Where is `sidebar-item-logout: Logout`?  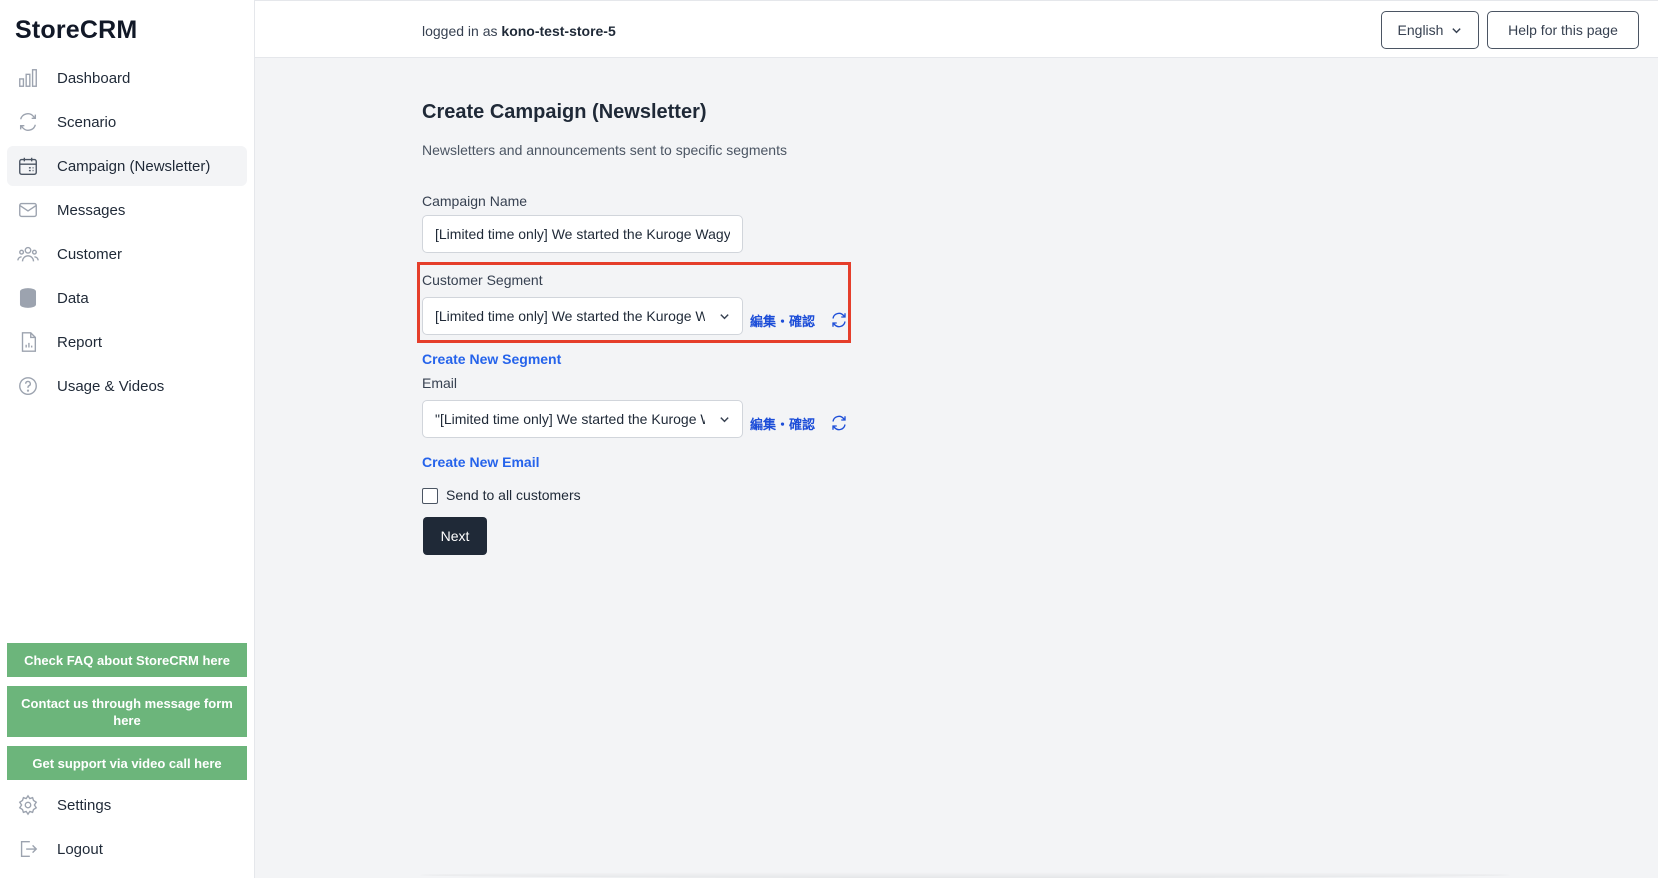 sidebar-item-logout: Logout is located at coordinates (127, 849).